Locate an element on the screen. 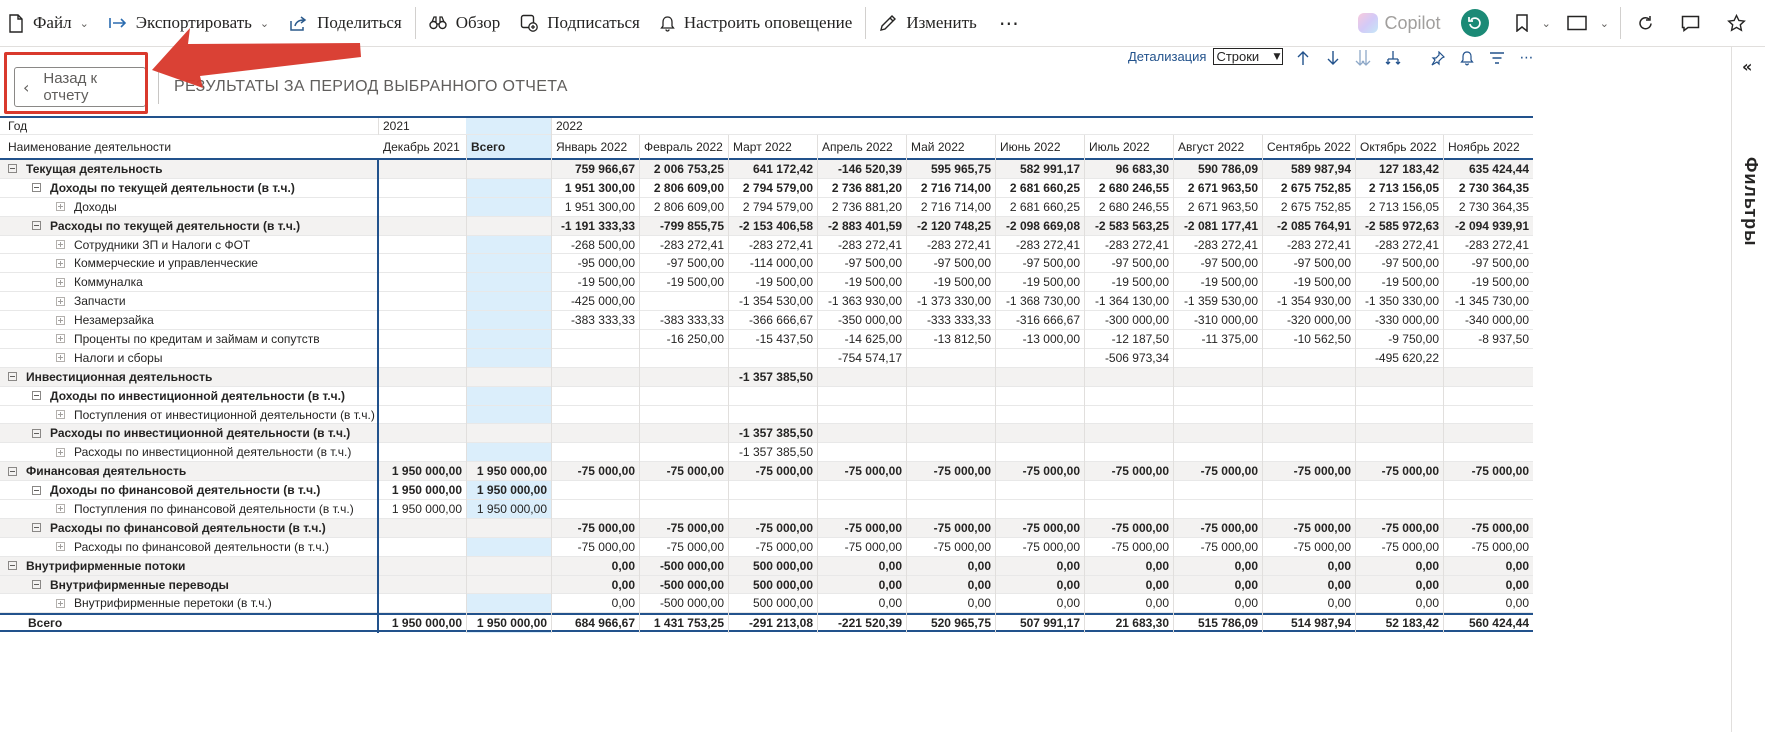 This screenshot has width=1765, height=732. bookmark-menu: ⌄ is located at coordinates (1533, 23).